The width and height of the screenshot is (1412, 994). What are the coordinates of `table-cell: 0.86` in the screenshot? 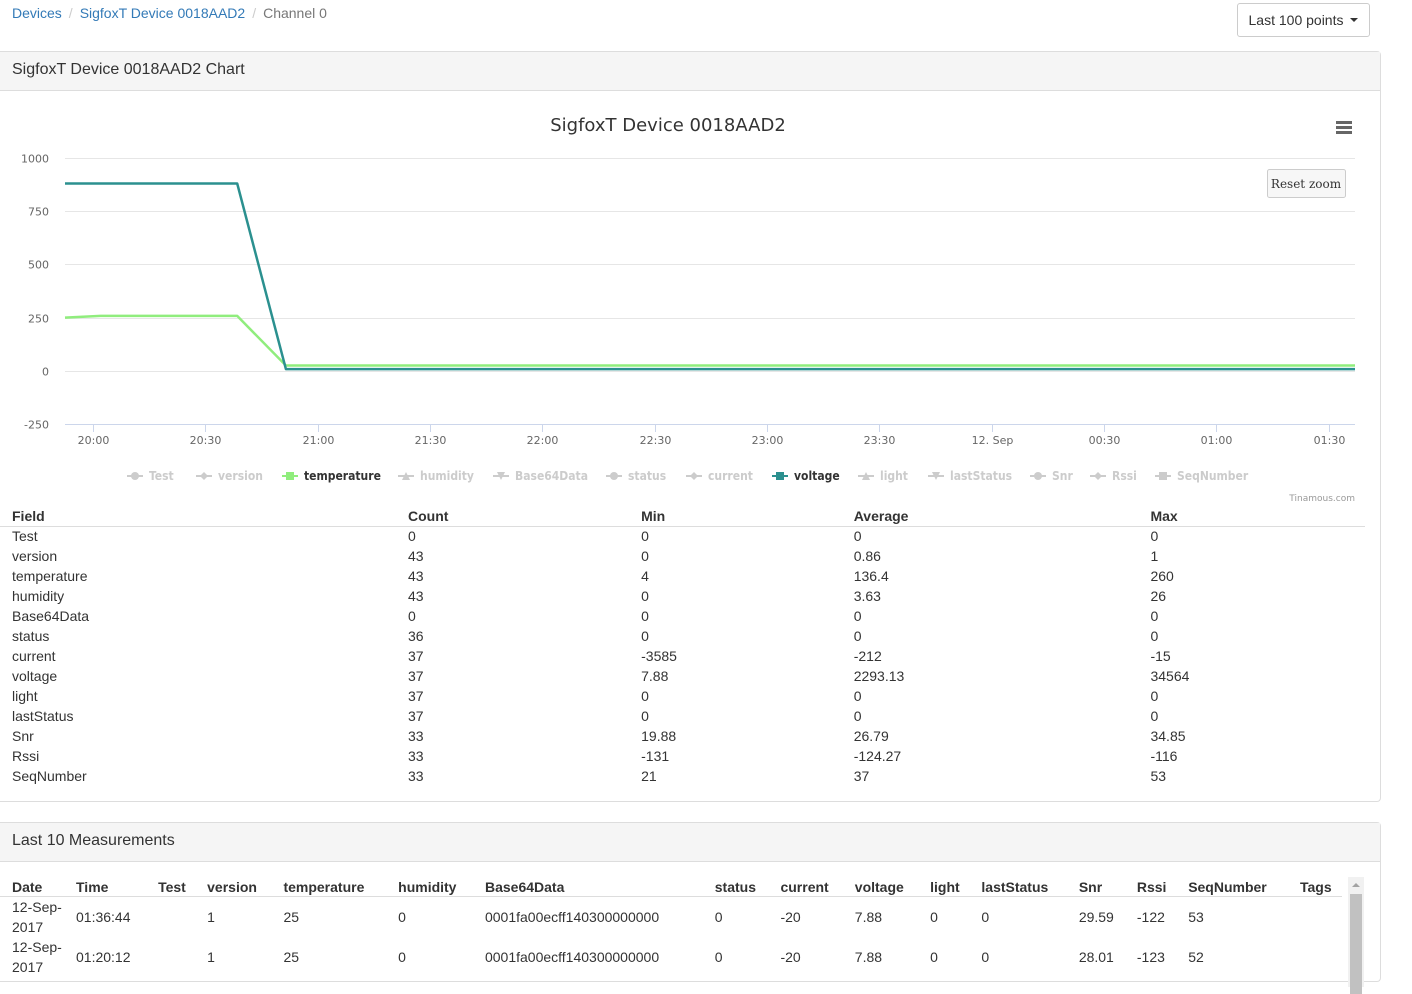 It's located at (867, 556).